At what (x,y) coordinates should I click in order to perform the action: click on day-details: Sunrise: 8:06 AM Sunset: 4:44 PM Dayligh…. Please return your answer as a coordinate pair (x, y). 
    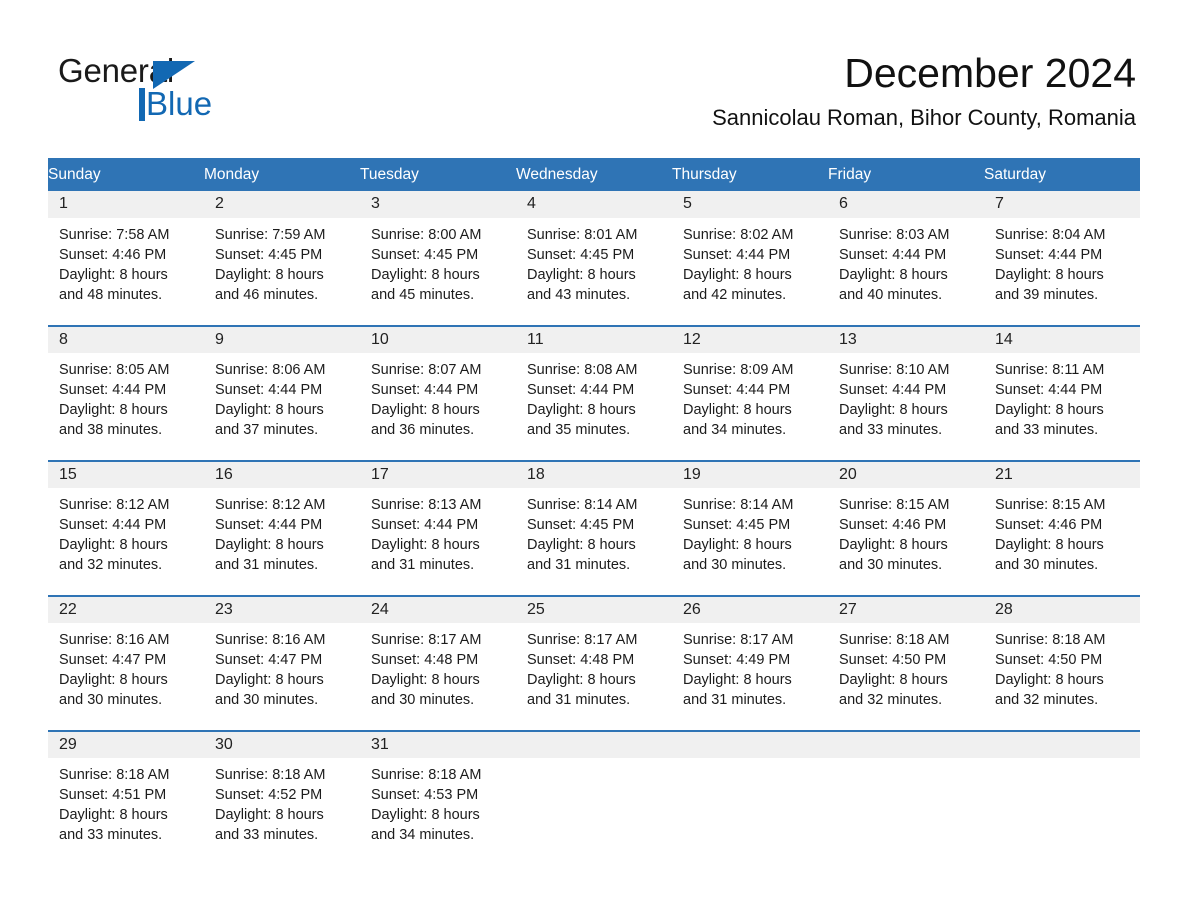
    Looking at the image, I should click on (282, 407).